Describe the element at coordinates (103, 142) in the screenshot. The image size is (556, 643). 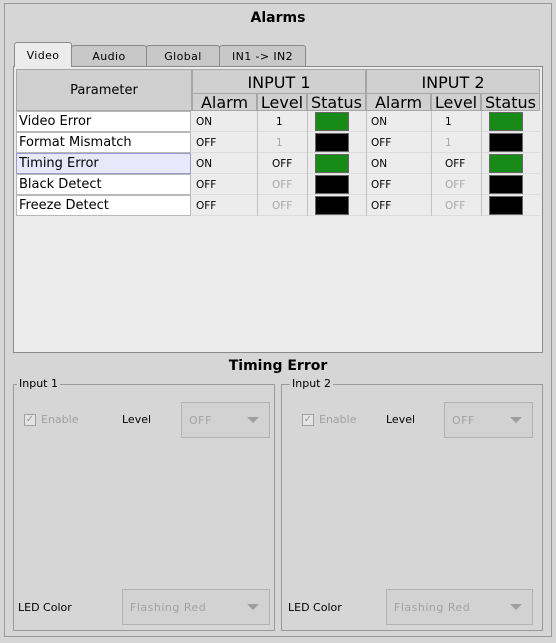
I see `parameter-cell: Format Mismatch` at that location.